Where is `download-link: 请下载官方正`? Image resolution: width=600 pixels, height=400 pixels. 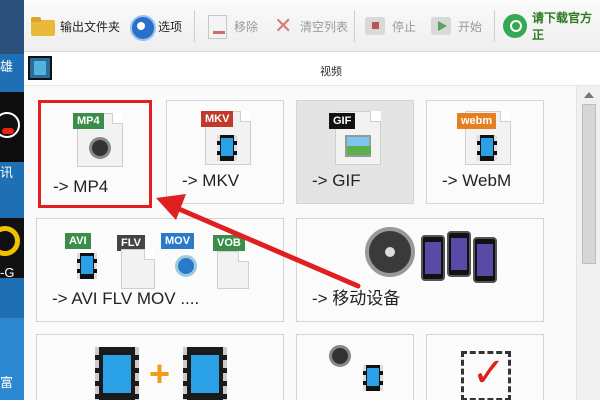
download-link: 请下载官方正 is located at coordinates (551, 26).